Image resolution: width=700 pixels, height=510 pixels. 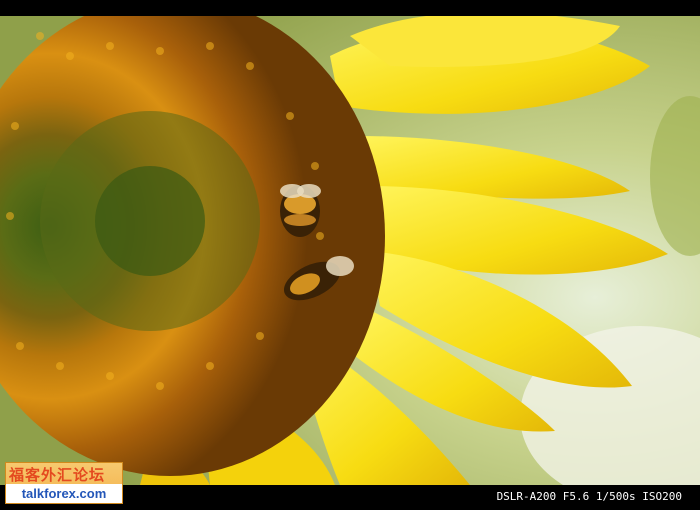 What do you see at coordinates (57, 475) in the screenshot?
I see `watermark-site-text: 福客外汇论坛` at bounding box center [57, 475].